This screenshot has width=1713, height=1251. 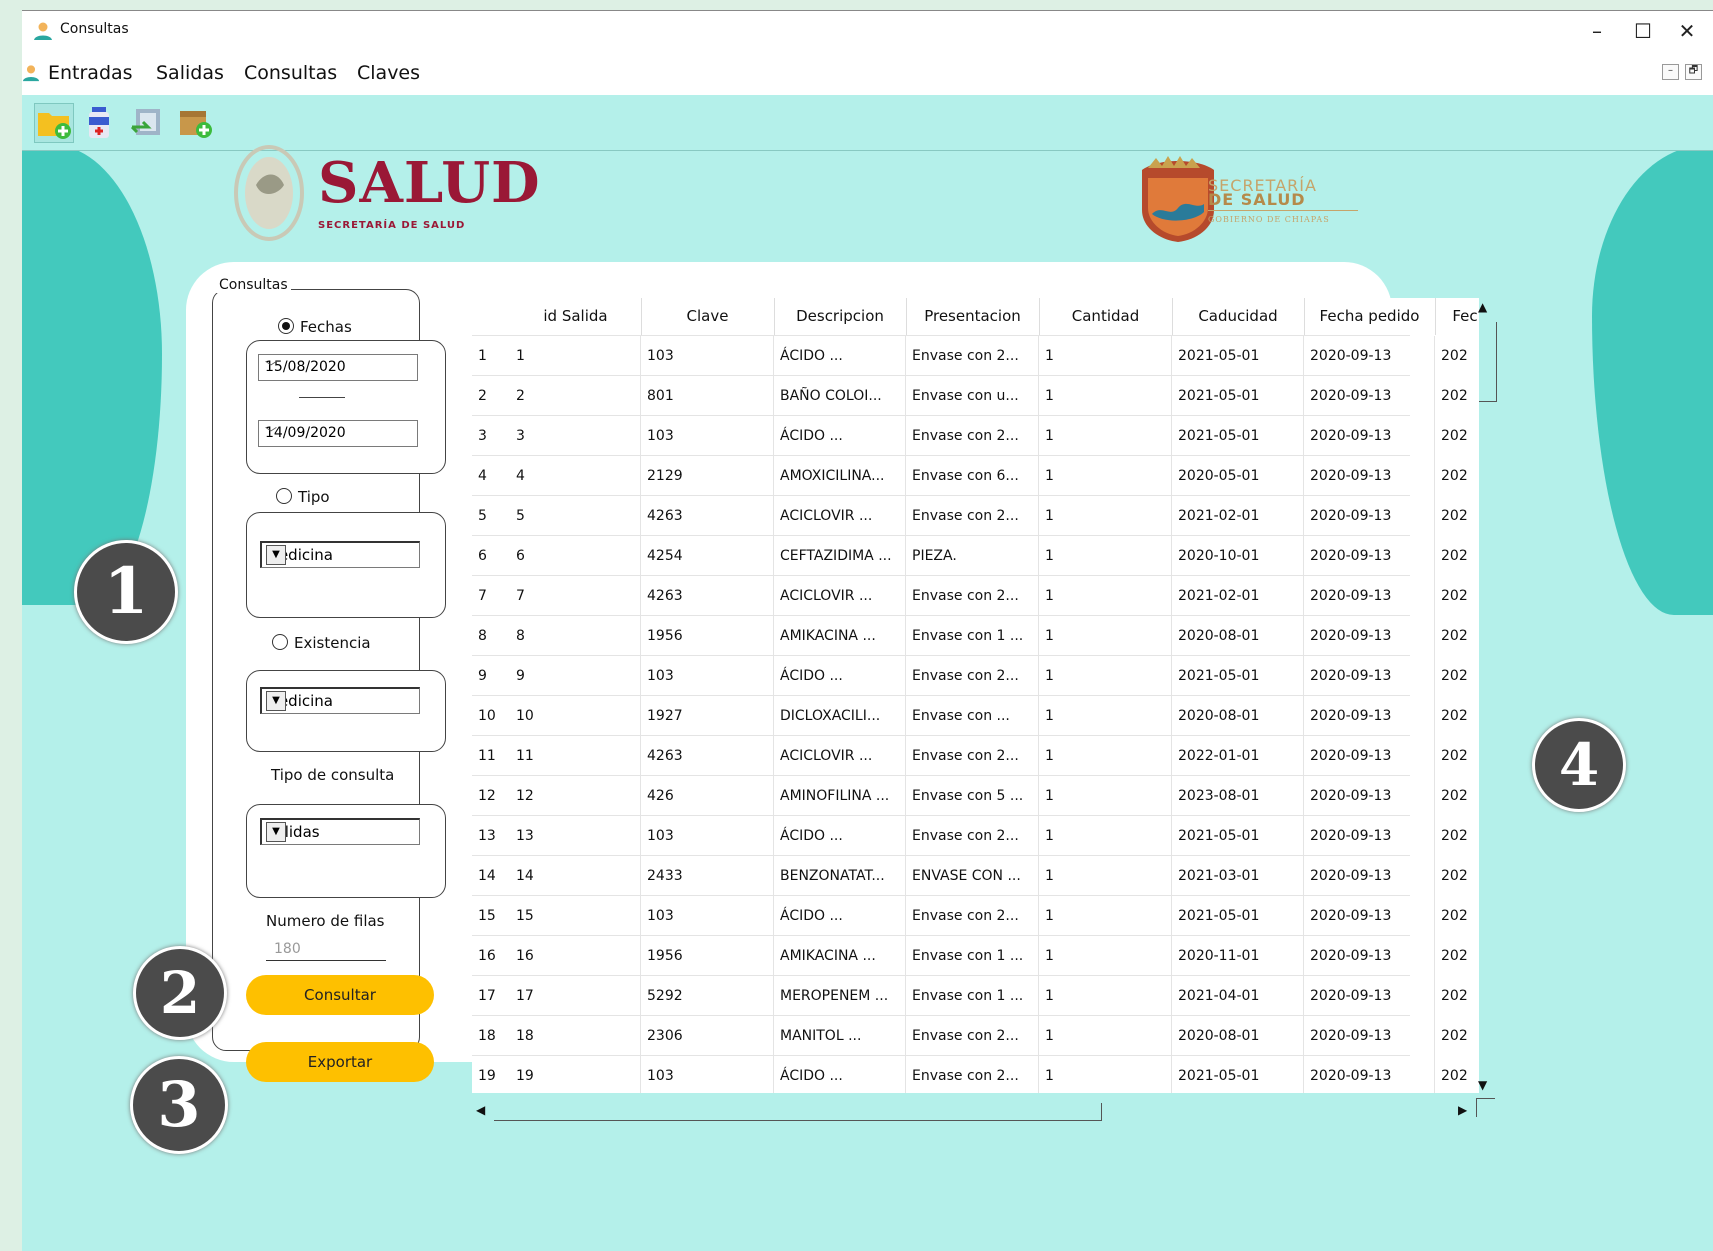 What do you see at coordinates (707, 796) in the screenshot?
I see `table-cell: 426` at bounding box center [707, 796].